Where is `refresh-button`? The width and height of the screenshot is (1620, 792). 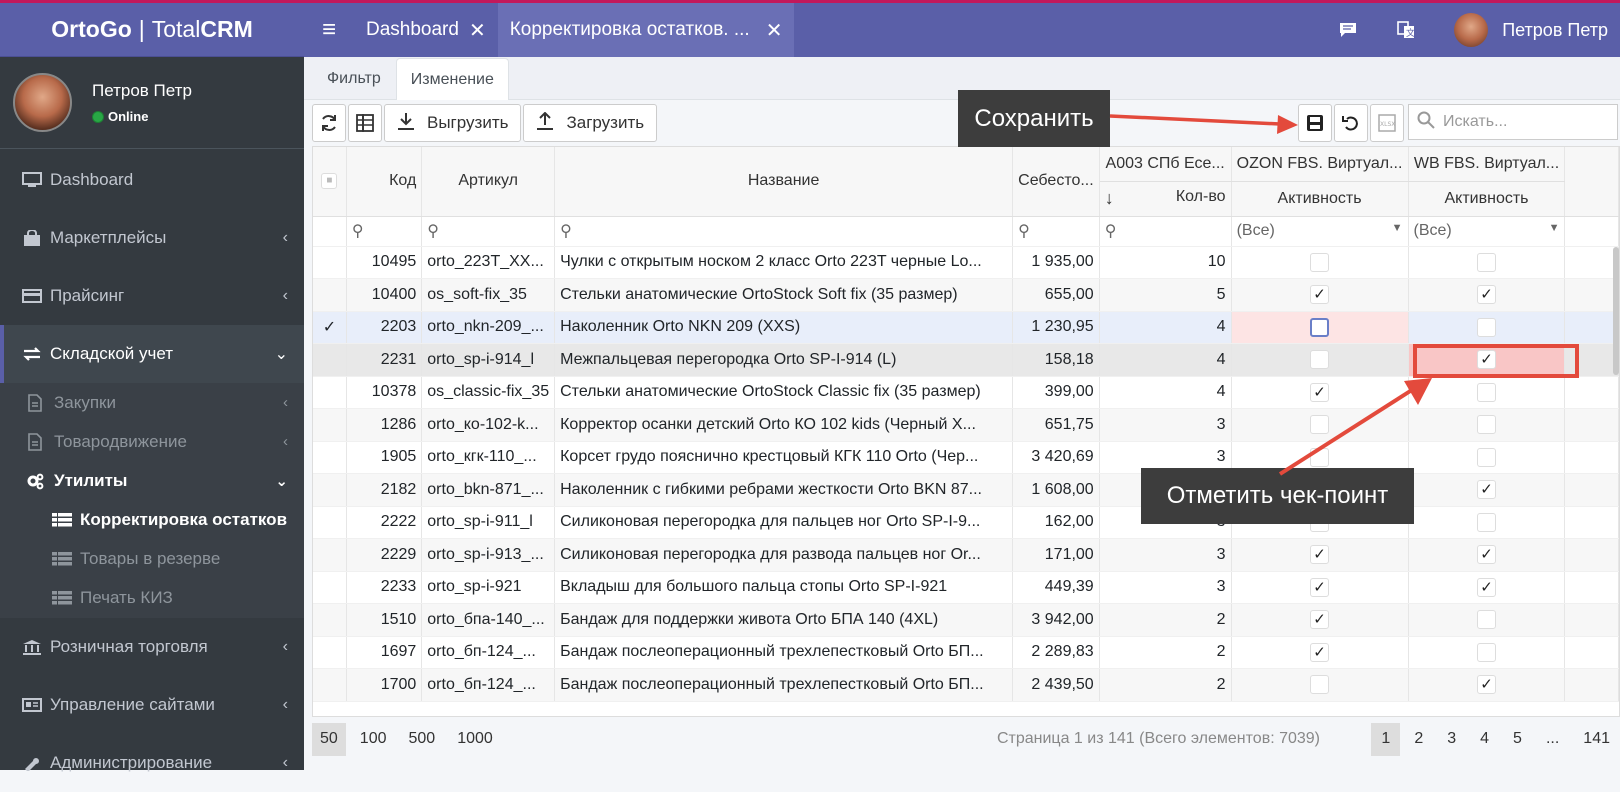 refresh-button is located at coordinates (329, 123).